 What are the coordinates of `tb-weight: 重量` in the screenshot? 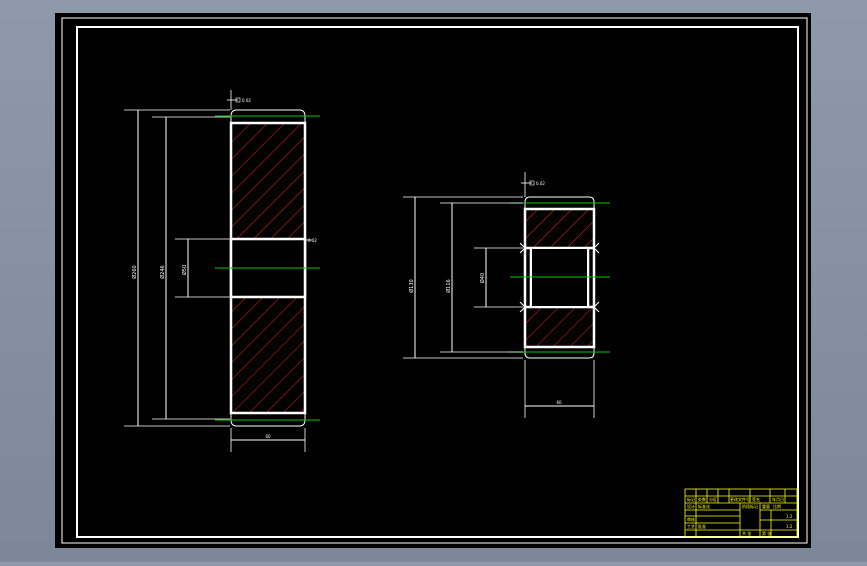 It's located at (766, 506).